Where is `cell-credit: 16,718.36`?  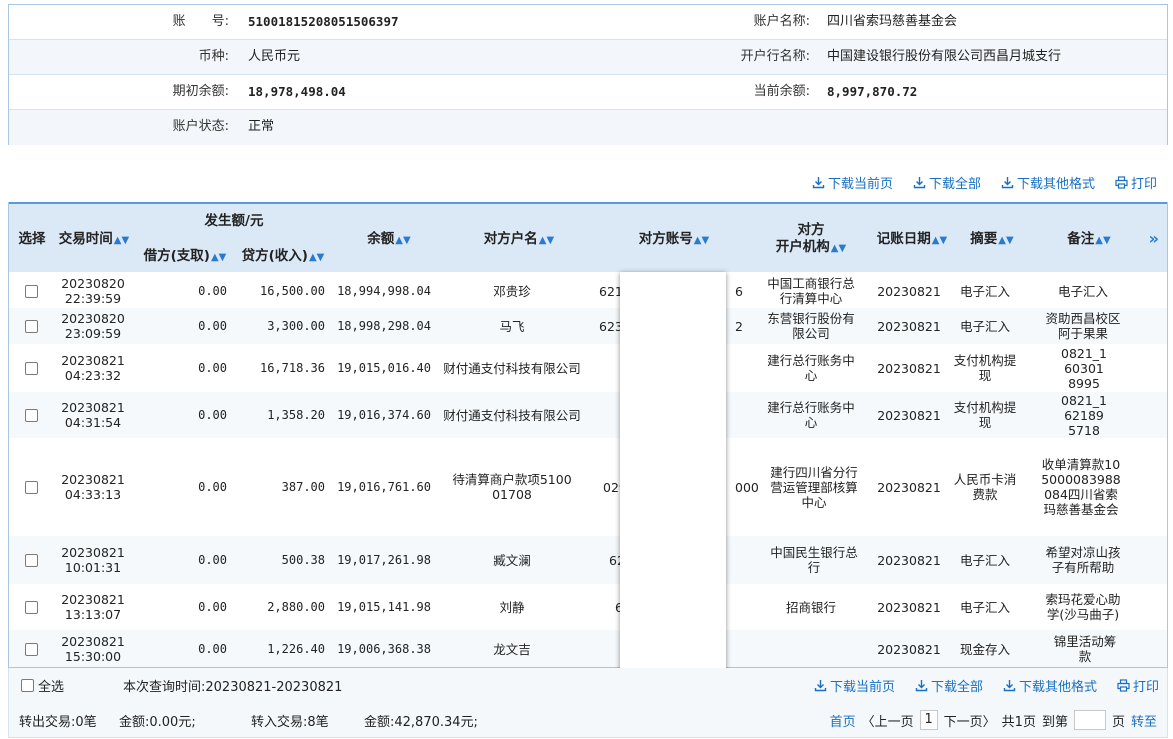
cell-credit: 16,718.36 is located at coordinates (292, 367).